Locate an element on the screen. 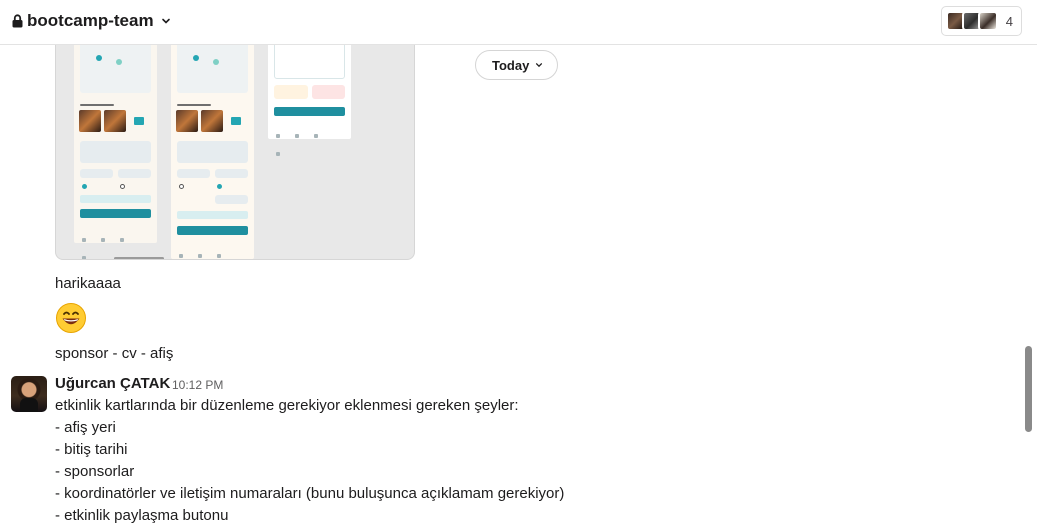  date-divider-button: Today is located at coordinates (517, 65).